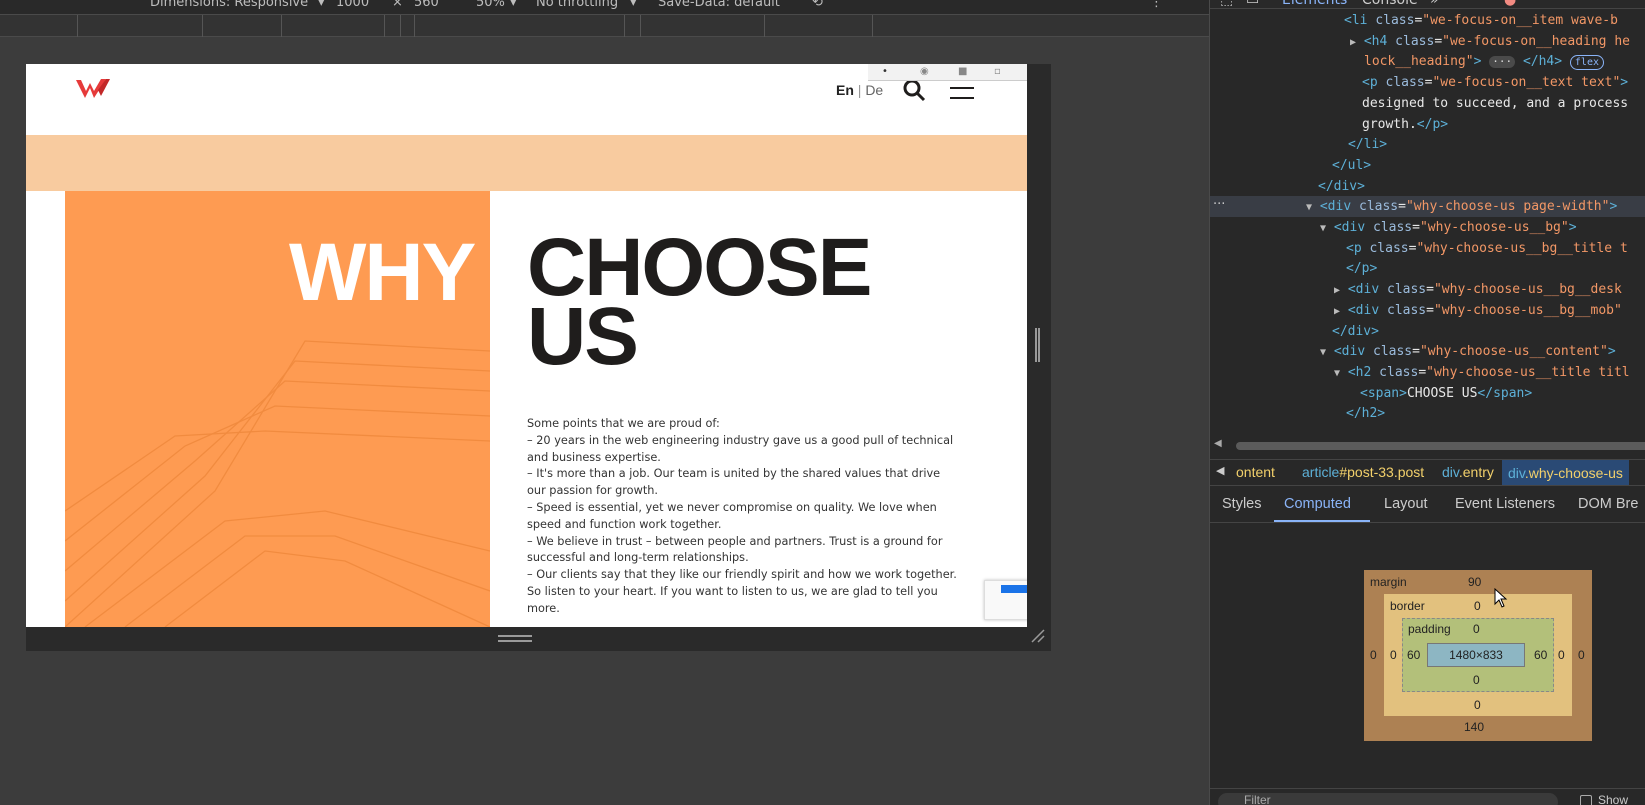 The height and width of the screenshot is (805, 1645). What do you see at coordinates (577, 5) in the screenshot?
I see `throttling-dropdown: No throttling` at bounding box center [577, 5].